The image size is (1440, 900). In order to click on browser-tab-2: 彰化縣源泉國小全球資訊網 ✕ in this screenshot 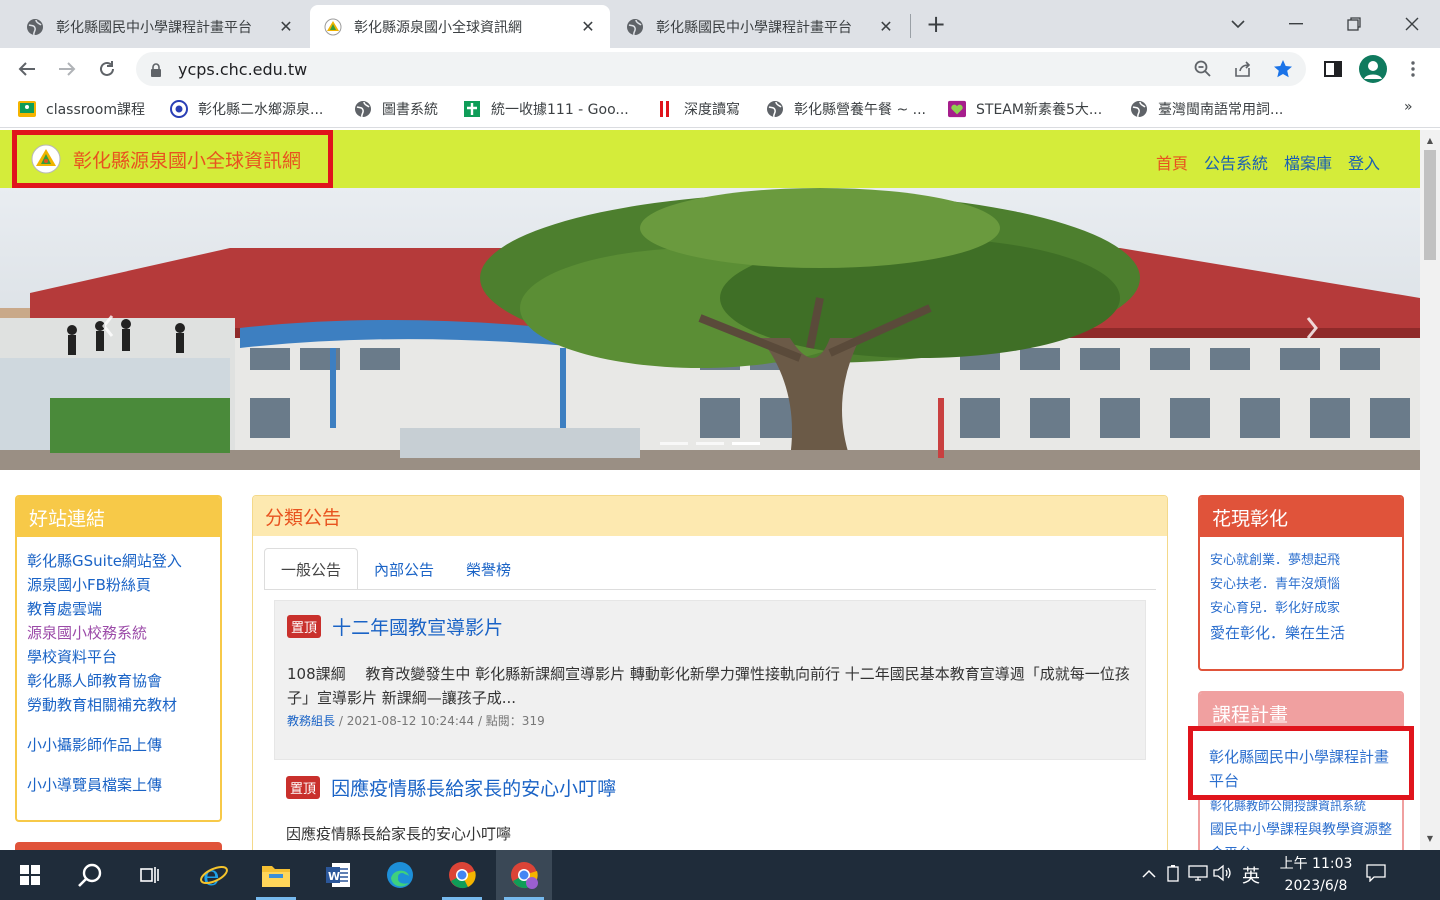, I will do `click(460, 26)`.